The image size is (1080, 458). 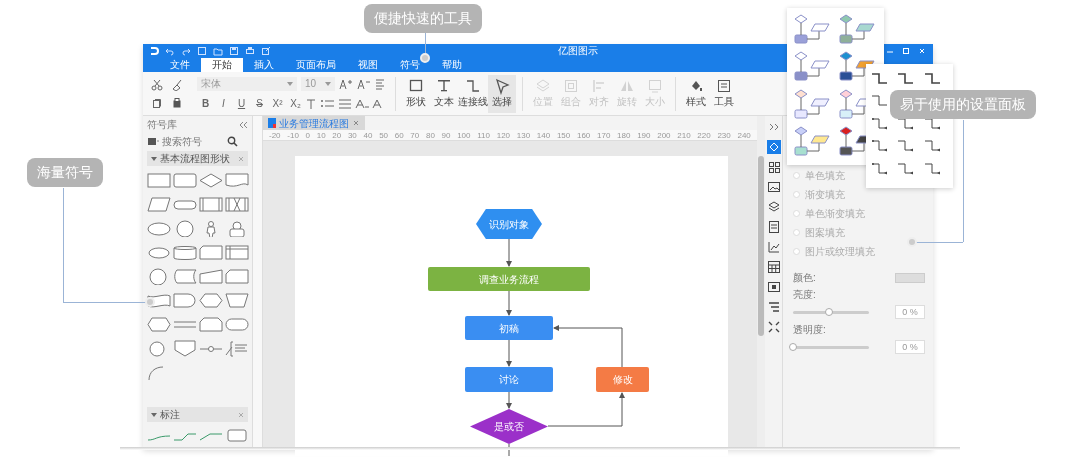 I want to click on format-button: X₂, so click(x=295, y=103).